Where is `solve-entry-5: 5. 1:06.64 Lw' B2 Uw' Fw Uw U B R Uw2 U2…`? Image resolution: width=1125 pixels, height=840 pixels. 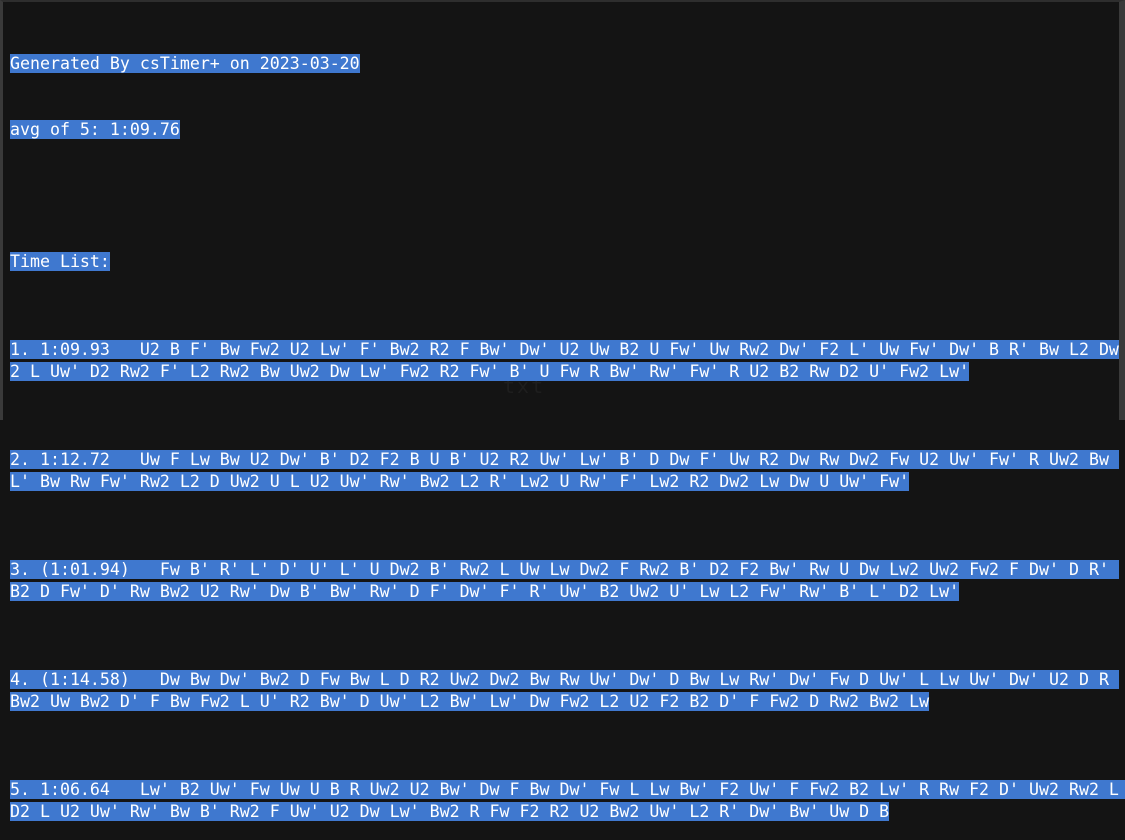 solve-entry-5: 5. 1:06.64 Lw' B2 Uw' Fw Uw U B R Uw2 U2… is located at coordinates (567, 801).